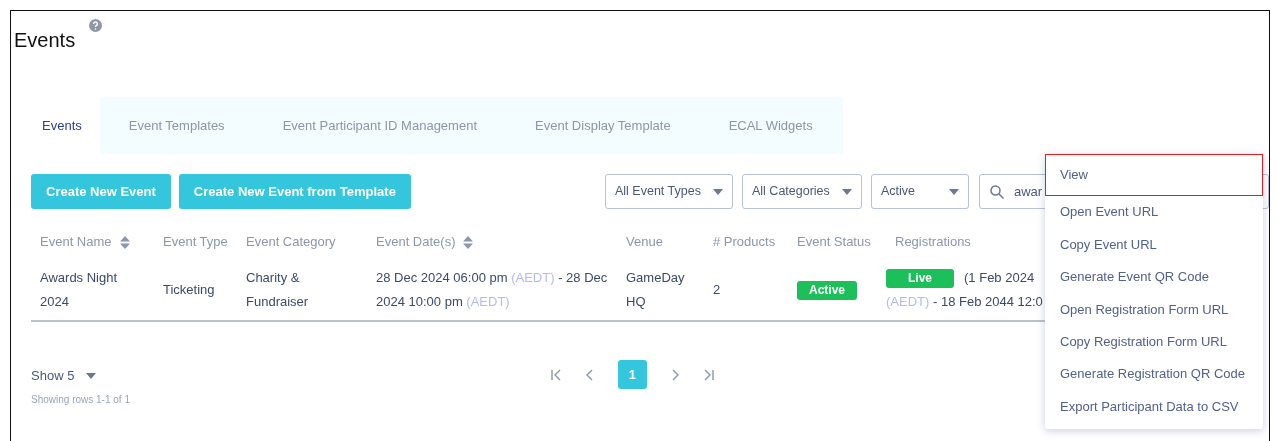  What do you see at coordinates (96, 25) in the screenshot?
I see `help-icon` at bounding box center [96, 25].